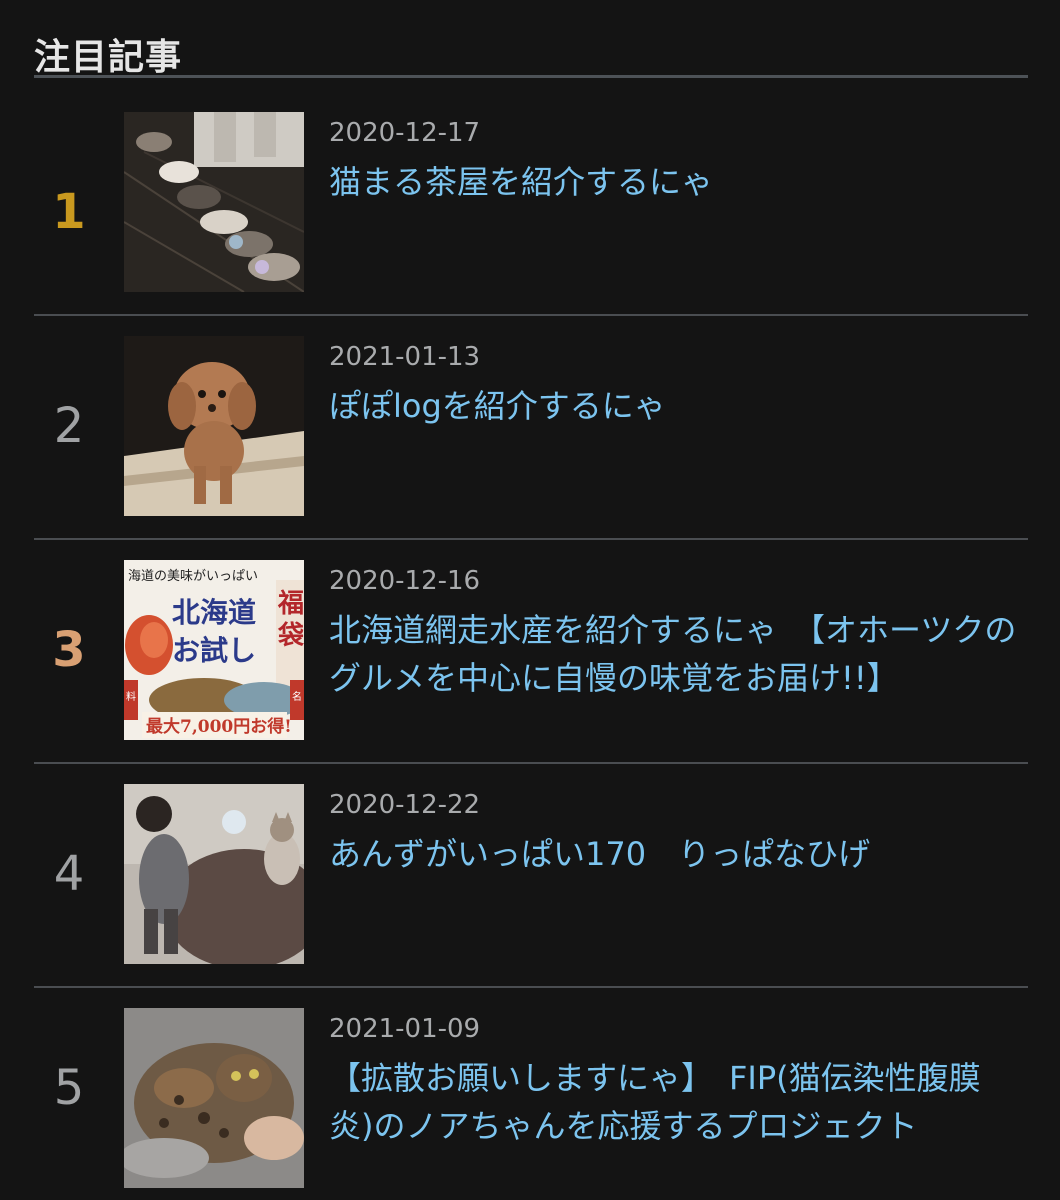 The width and height of the screenshot is (1060, 1200). Describe the element at coordinates (674, 854) in the screenshot. I see `article-title-link: あんずがいっぱい170 りっぱなひげ` at that location.